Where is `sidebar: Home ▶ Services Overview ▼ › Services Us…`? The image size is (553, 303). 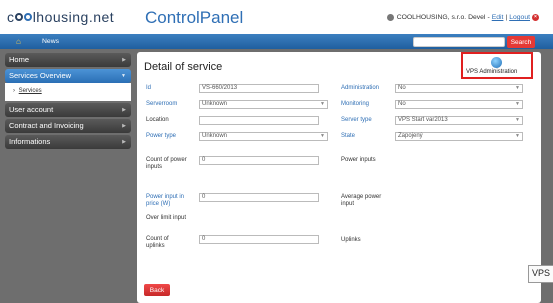
sidebar: Home ▶ Services Overview ▼ › Services Us… is located at coordinates (68, 102).